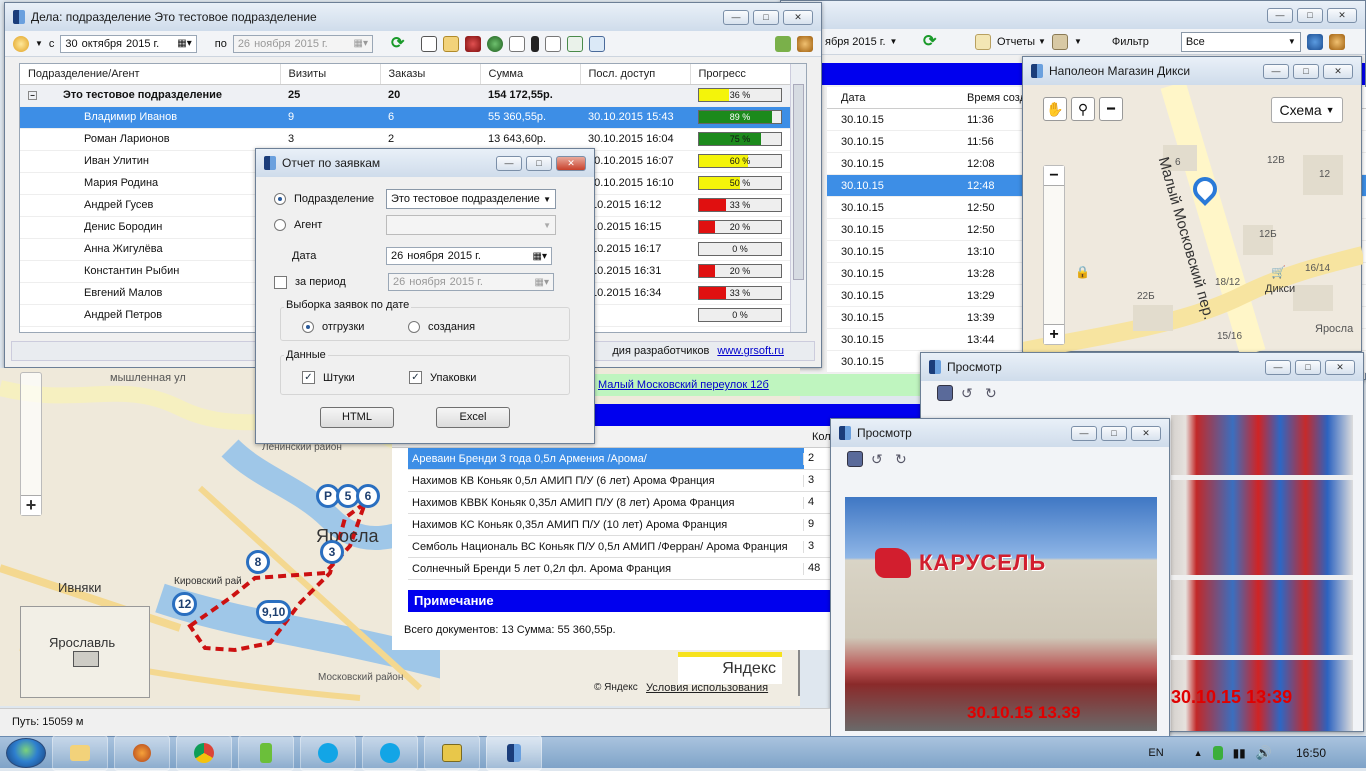 Image resolution: width=1366 pixels, height=771 pixels. Describe the element at coordinates (32, 95) in the screenshot. I see `collapse-icon: −` at that location.